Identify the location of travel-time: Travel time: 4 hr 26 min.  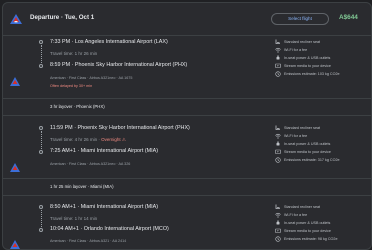
(74, 139).